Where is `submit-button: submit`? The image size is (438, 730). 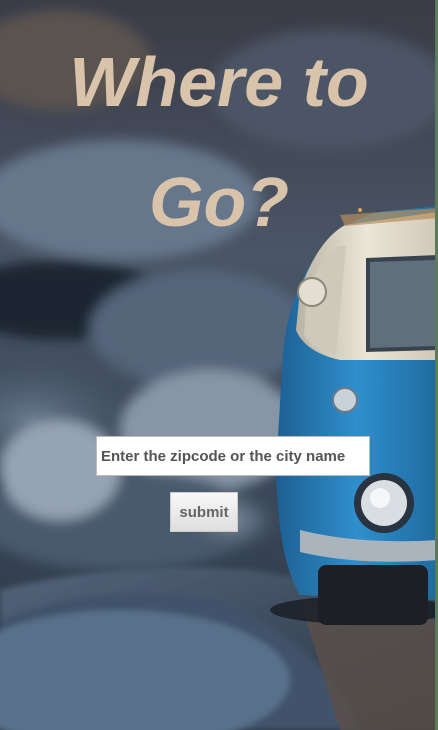
submit-button: submit is located at coordinates (204, 512).